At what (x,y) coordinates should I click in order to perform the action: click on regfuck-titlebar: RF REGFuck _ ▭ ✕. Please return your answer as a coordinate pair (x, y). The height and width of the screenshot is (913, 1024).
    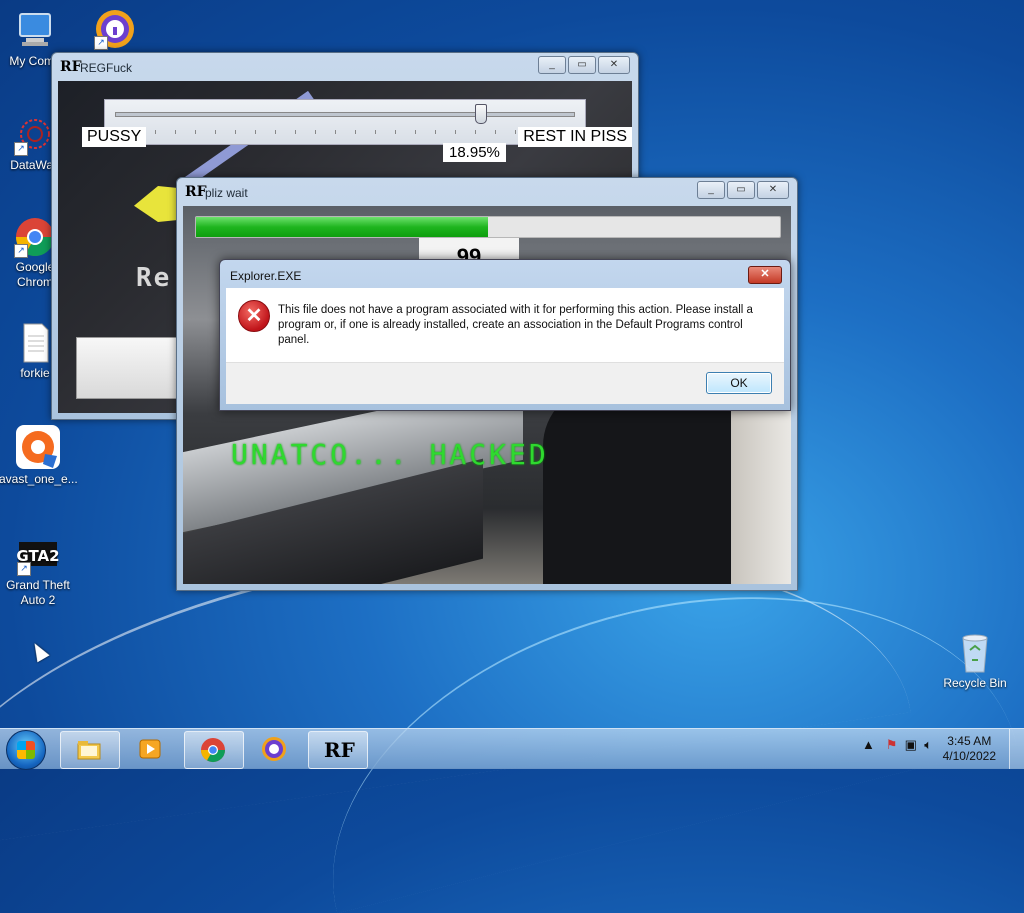
    Looking at the image, I should click on (345, 67).